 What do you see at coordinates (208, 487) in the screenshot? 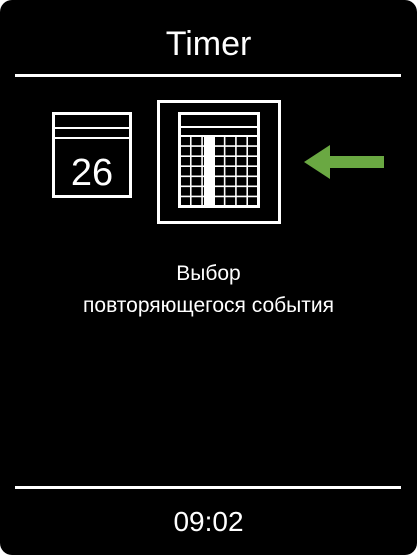
I see `footer-divider` at bounding box center [208, 487].